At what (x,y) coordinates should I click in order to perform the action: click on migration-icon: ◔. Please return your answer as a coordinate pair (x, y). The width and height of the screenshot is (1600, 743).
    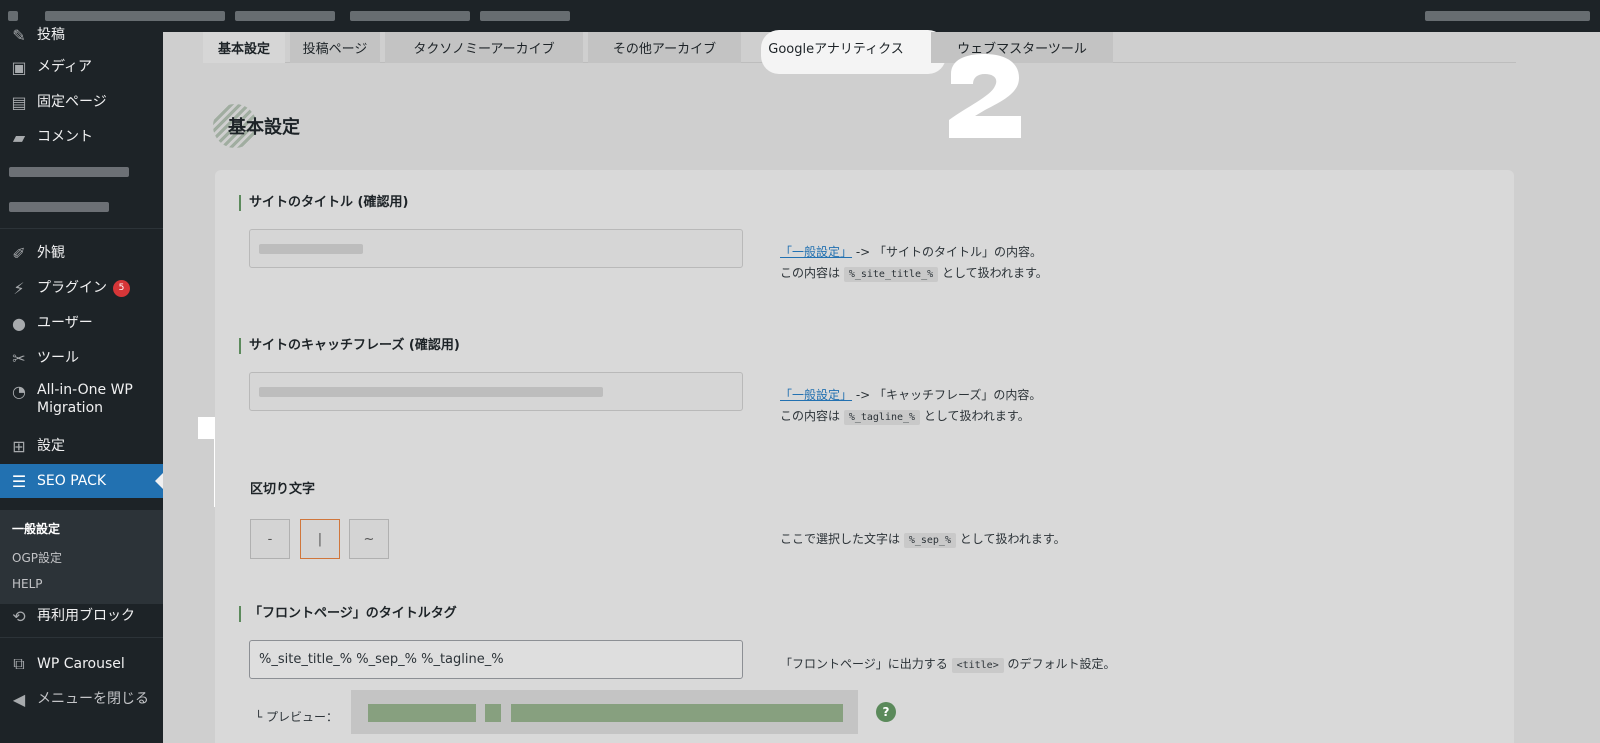
    Looking at the image, I should click on (19, 391).